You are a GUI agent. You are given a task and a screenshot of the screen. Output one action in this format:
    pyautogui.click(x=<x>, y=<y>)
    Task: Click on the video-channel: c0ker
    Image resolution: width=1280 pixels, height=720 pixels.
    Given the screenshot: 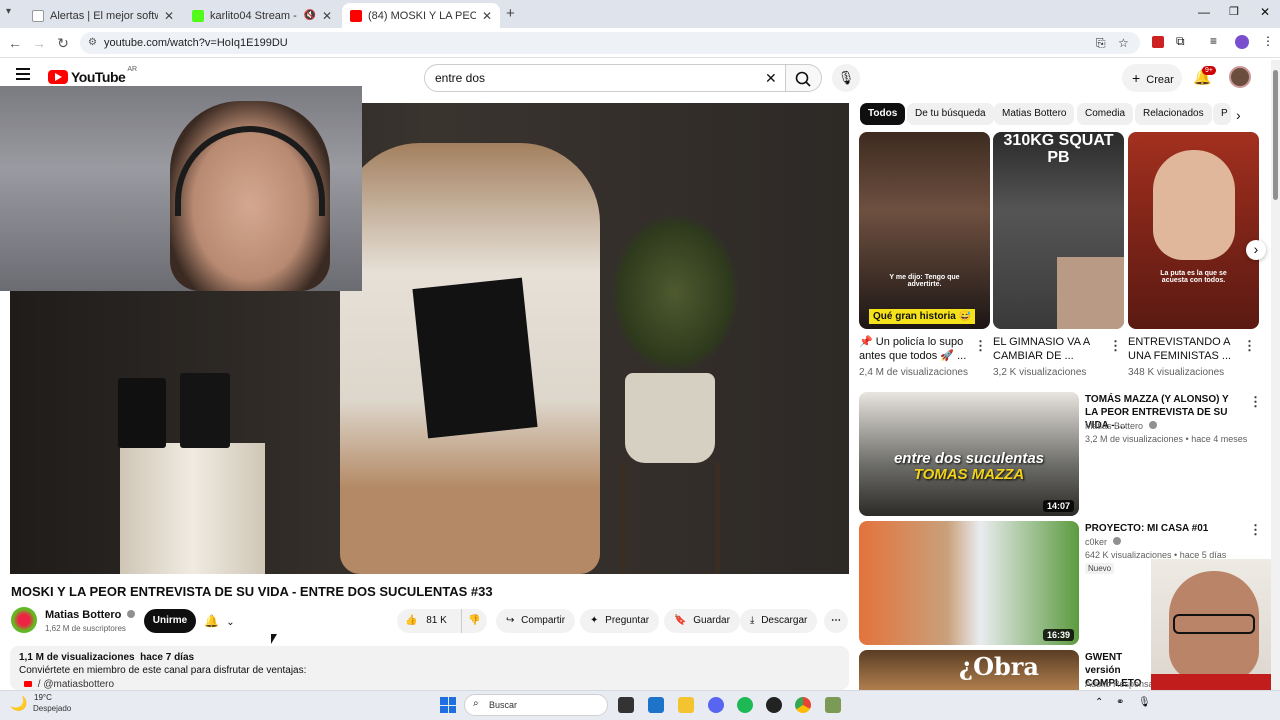 What is the action you would take?
    pyautogui.click(x=1103, y=542)
    